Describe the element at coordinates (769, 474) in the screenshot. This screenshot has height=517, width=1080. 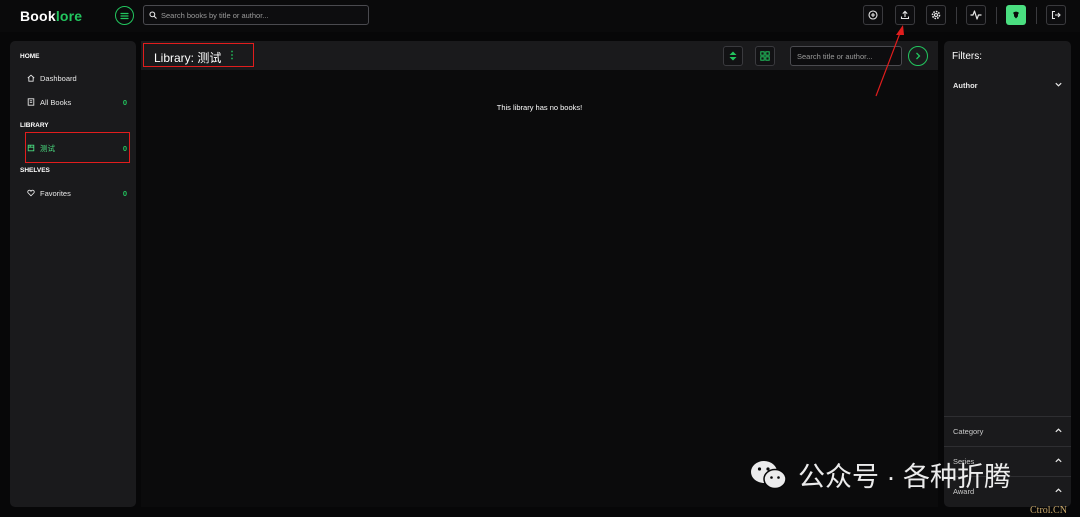
I see `wechat-icon` at that location.